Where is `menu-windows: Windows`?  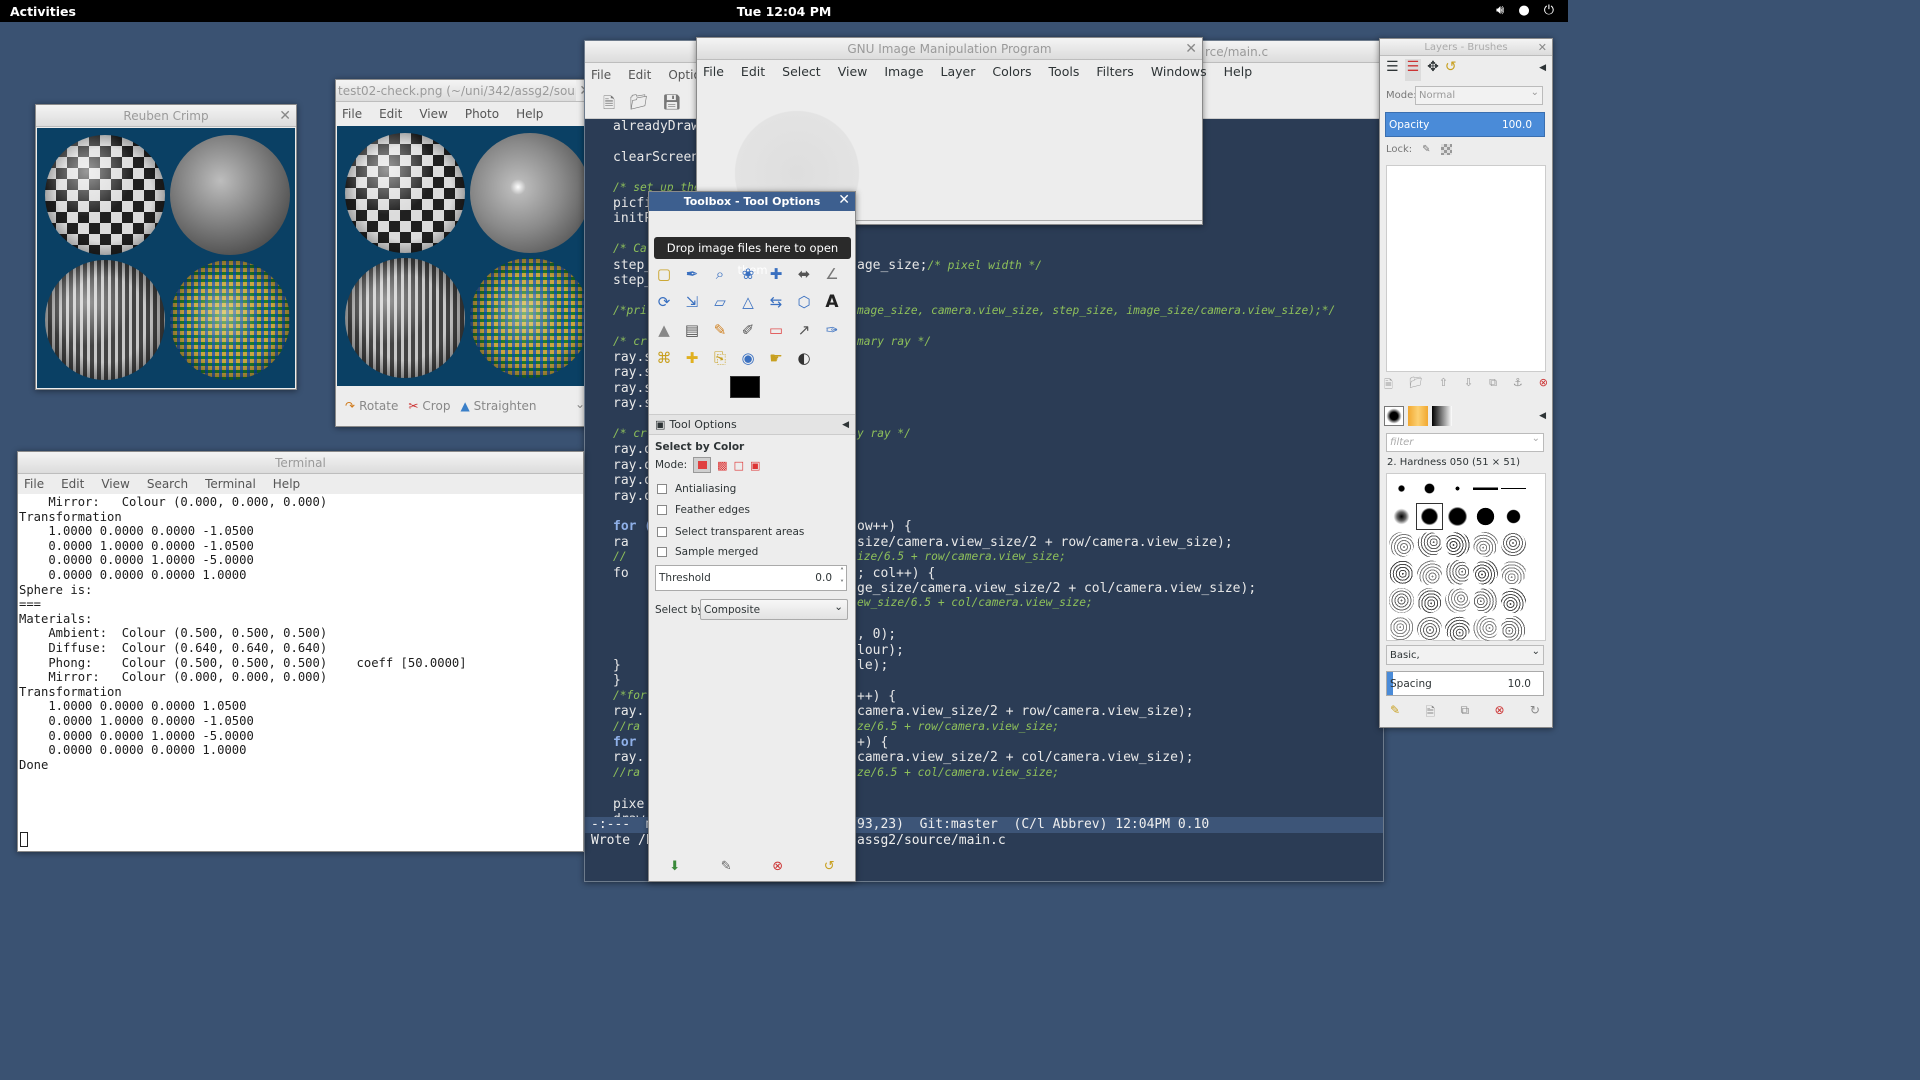 menu-windows: Windows is located at coordinates (1179, 71).